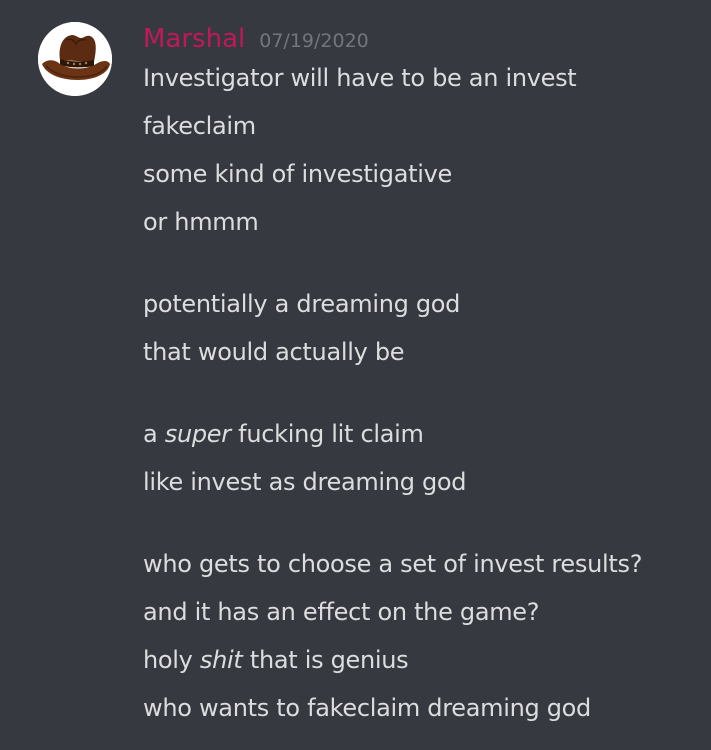 The height and width of the screenshot is (750, 711). What do you see at coordinates (360, 78) in the screenshot?
I see `message-line: Investigator will have to be an invest` at bounding box center [360, 78].